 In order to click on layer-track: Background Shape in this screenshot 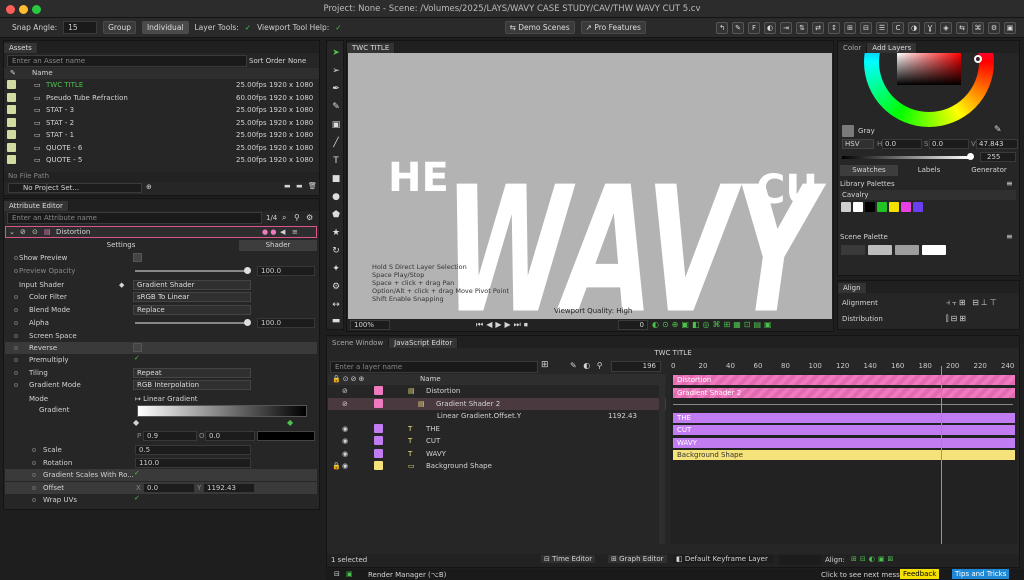, I will do `click(844, 455)`.